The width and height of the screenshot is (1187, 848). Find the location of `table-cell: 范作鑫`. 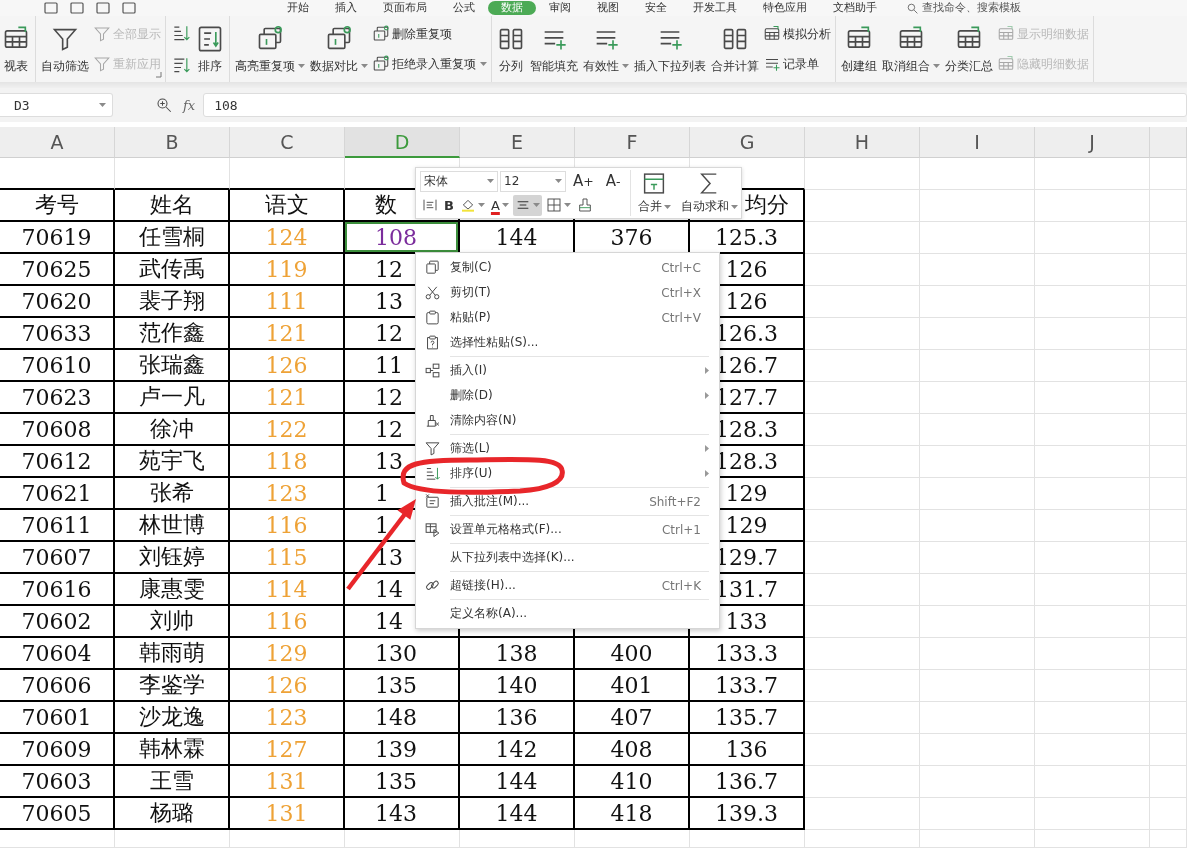

table-cell: 范作鑫 is located at coordinates (172, 334).